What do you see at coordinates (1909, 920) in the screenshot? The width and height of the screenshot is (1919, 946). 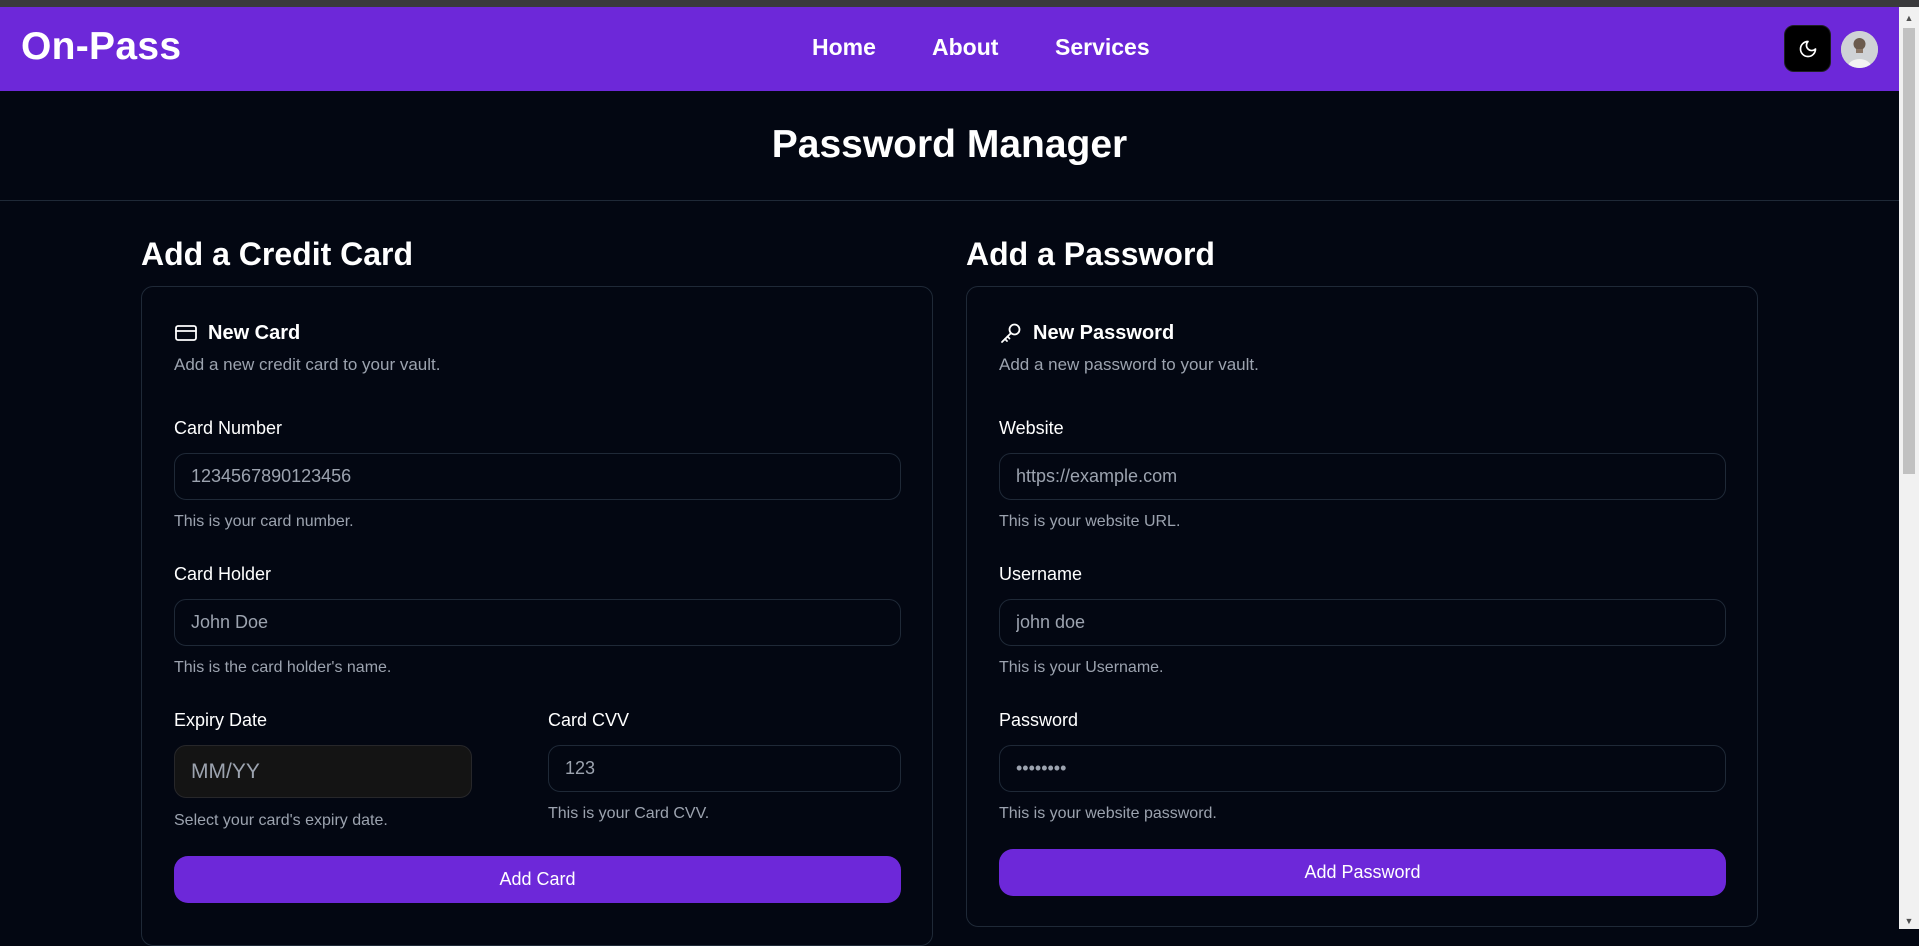 I see `scroll-down-arrow-icon: ▼` at bounding box center [1909, 920].